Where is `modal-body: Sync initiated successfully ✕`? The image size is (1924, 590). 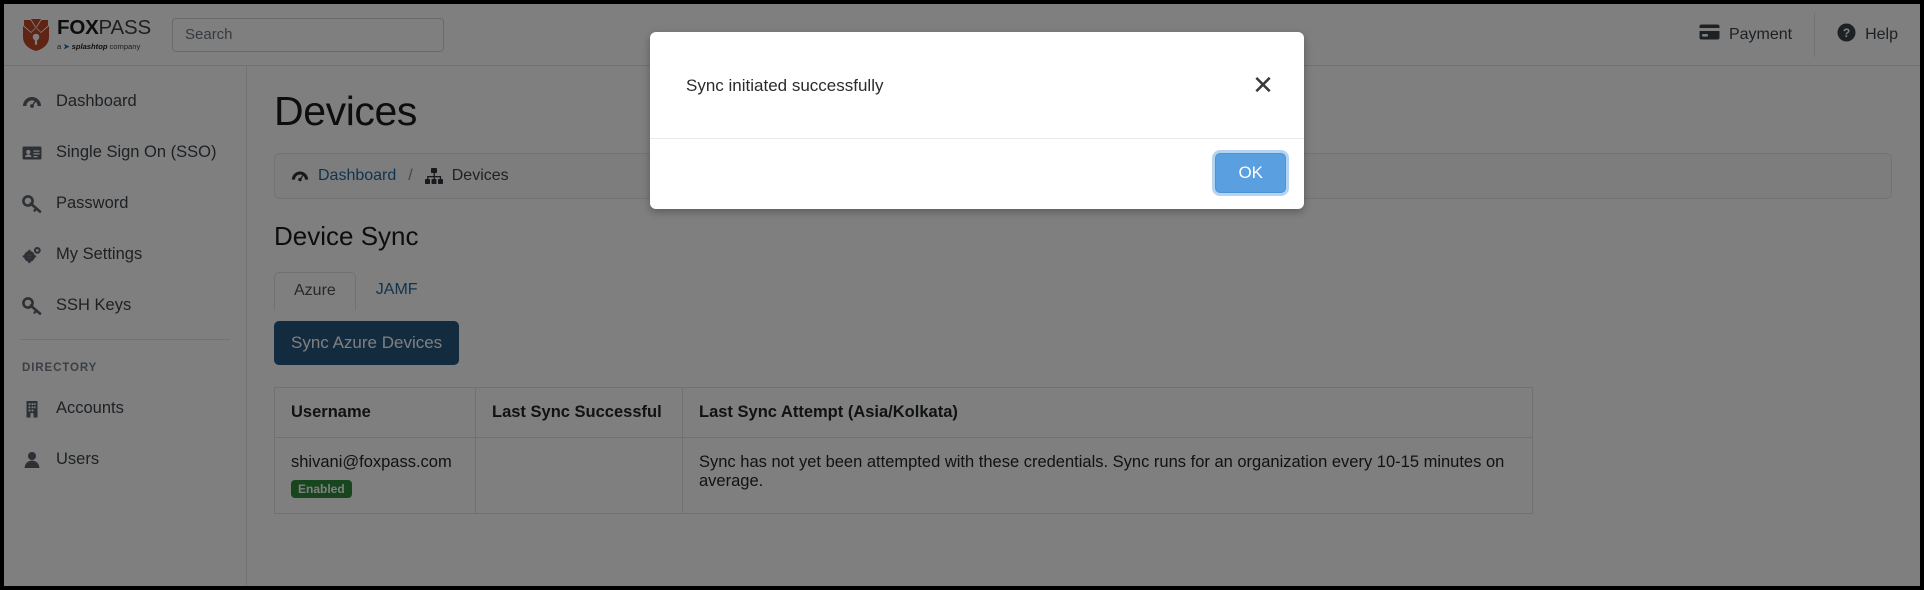 modal-body: Sync initiated successfully ✕ is located at coordinates (977, 85).